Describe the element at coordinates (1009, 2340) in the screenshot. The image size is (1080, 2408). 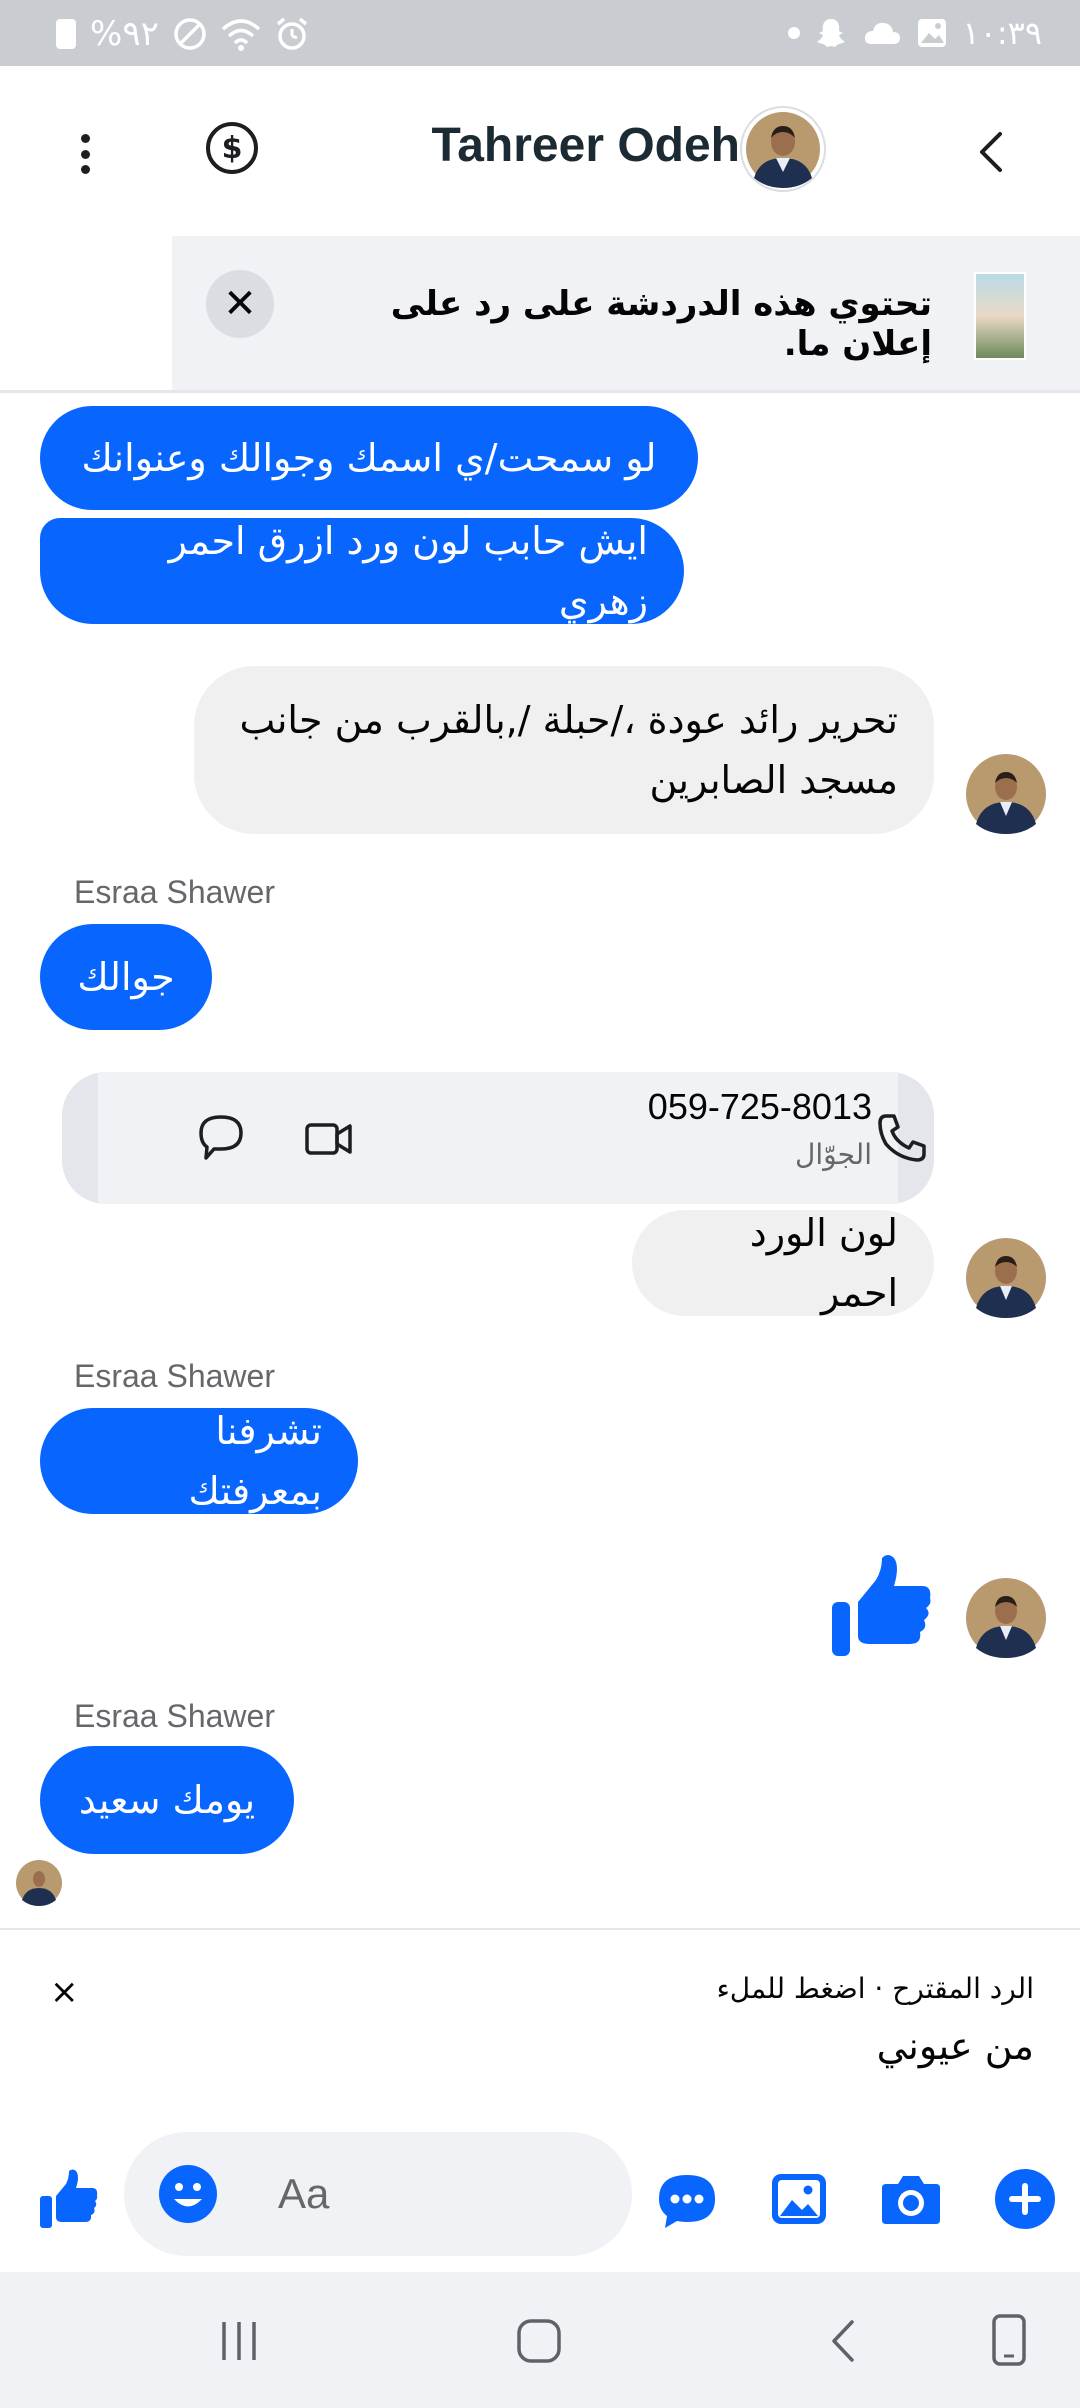
I see `screen-rotate-icon` at that location.